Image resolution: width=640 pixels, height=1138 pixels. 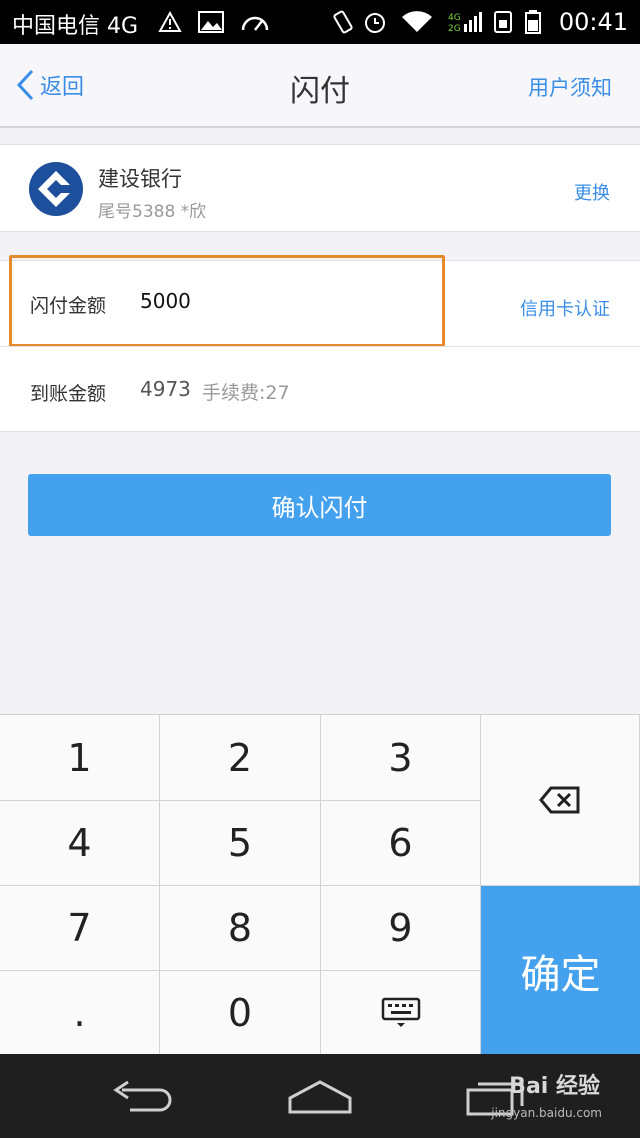 What do you see at coordinates (68, 394) in the screenshot?
I see `arrival-label: 到账金额` at bounding box center [68, 394].